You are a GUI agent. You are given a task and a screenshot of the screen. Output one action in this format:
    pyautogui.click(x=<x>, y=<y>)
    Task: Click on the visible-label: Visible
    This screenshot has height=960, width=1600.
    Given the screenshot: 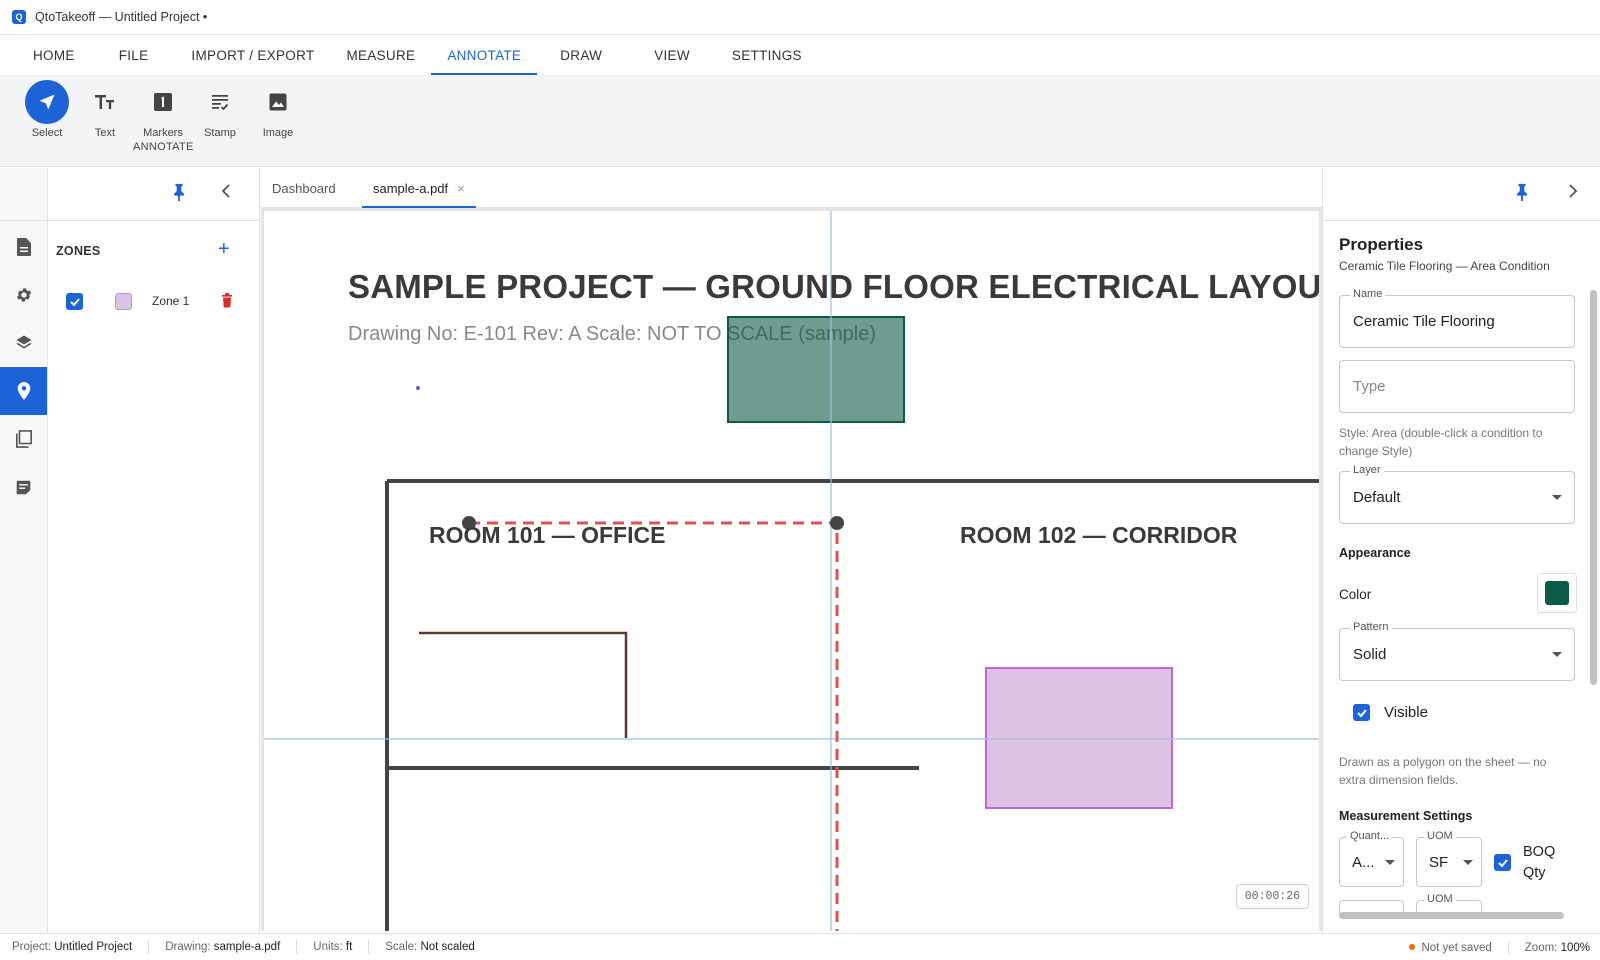 What is the action you would take?
    pyautogui.click(x=1406, y=712)
    